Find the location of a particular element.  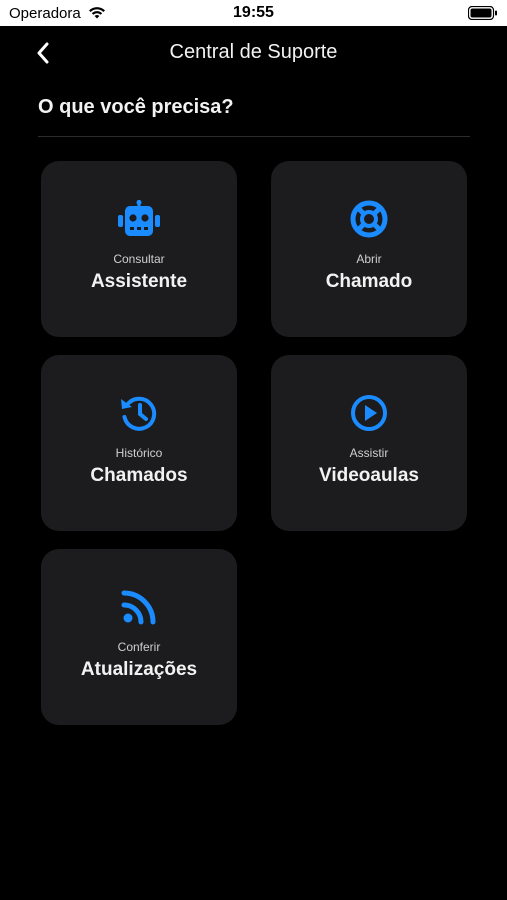

open-ticket-card: Abrir Chamado is located at coordinates (369, 249).